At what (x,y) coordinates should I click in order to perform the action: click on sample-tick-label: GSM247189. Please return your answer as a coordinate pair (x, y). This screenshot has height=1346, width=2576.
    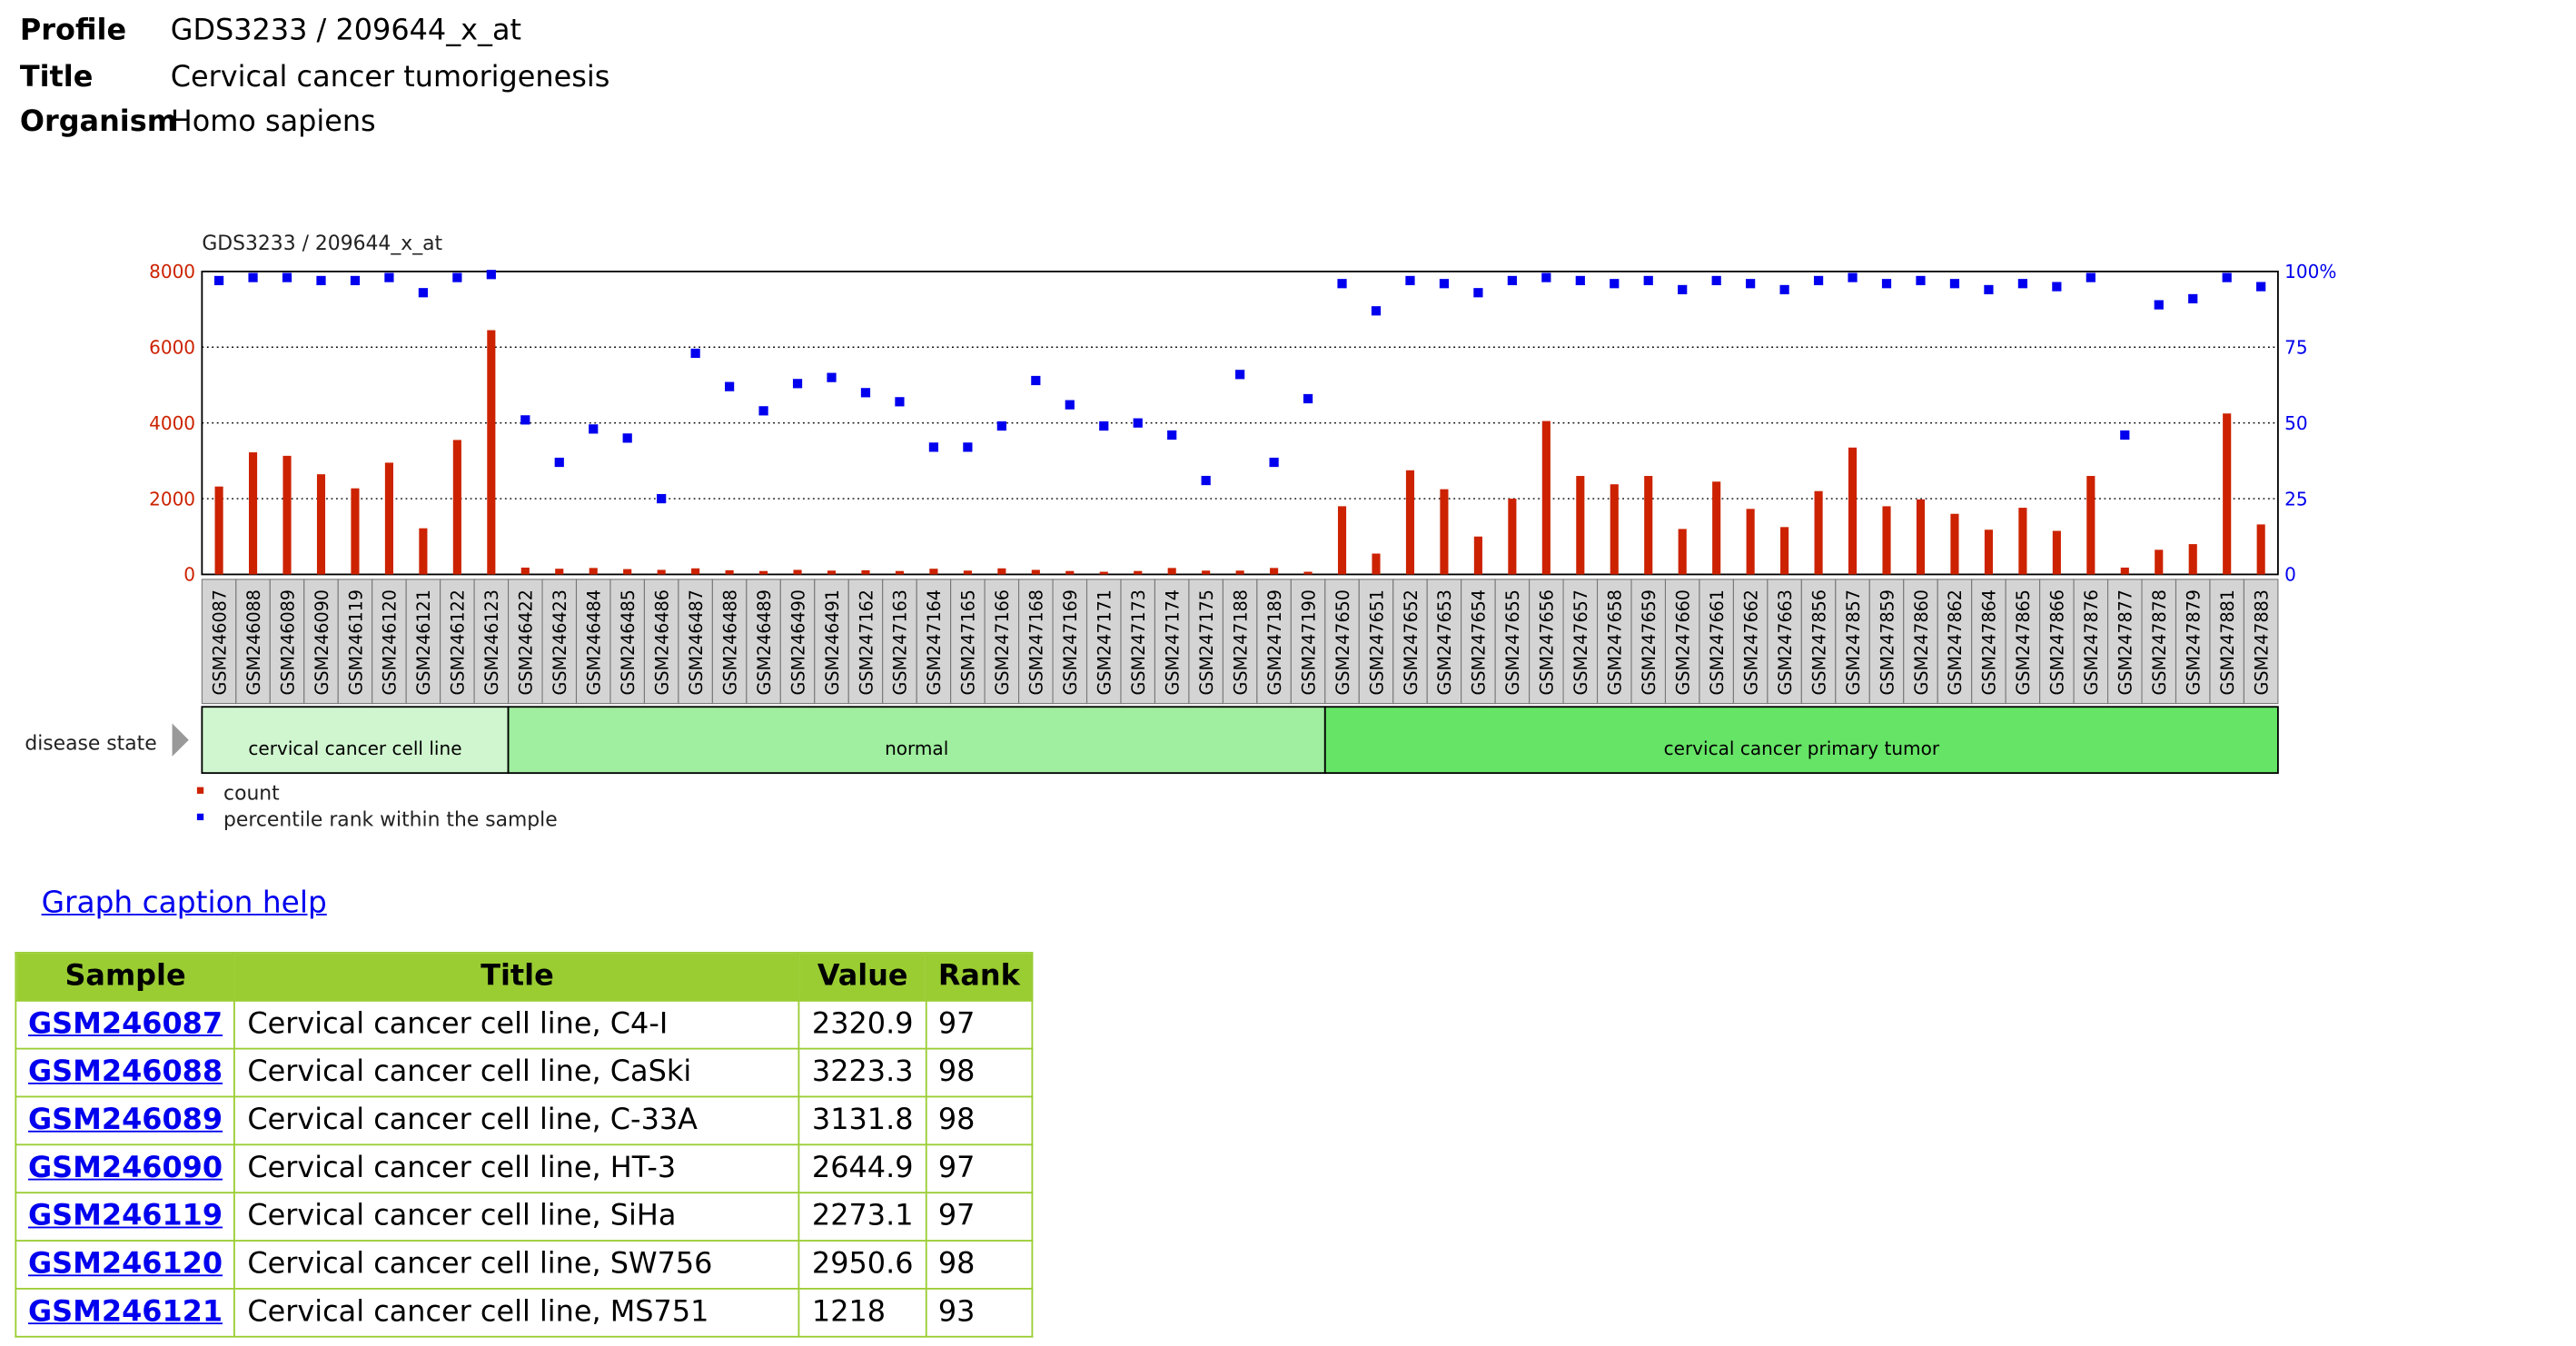
    Looking at the image, I should click on (1274, 642).